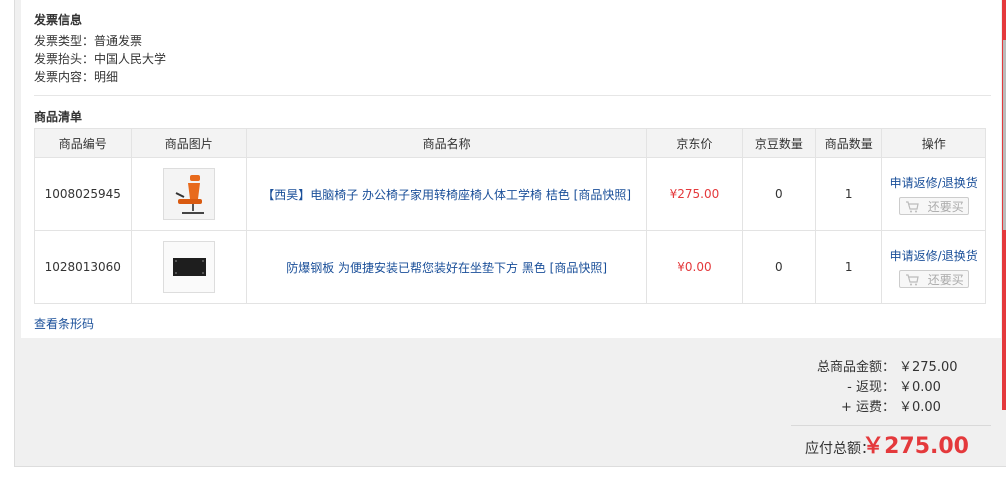 This screenshot has width=1006, height=484. I want to click on product-name-link: 防爆钢板 为便捷安装已帮您装好在坐垫下方 黑色 [商品快照], so click(446, 268).